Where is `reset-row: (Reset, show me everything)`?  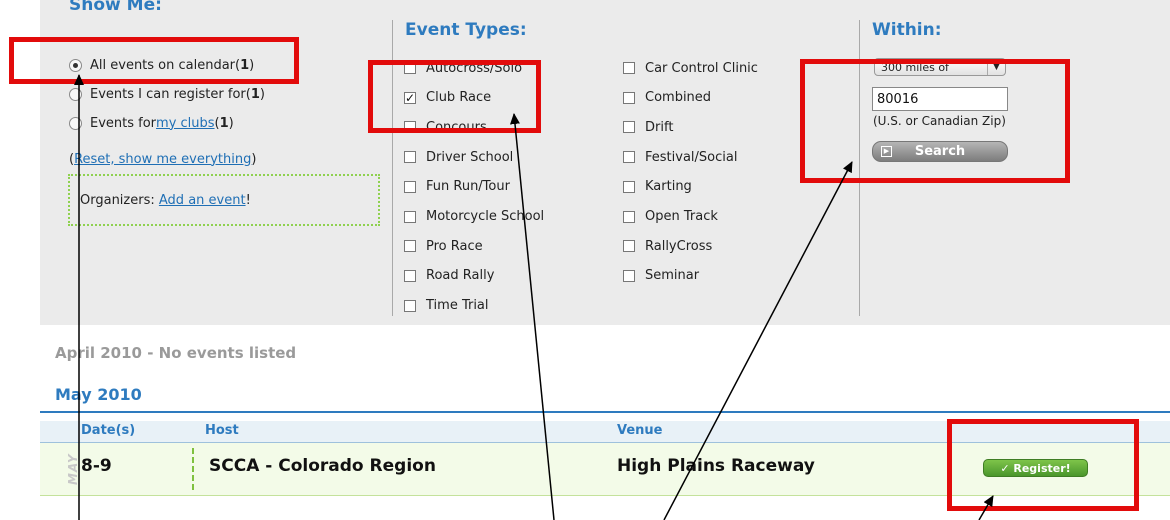 reset-row: (Reset, show me everything) is located at coordinates (162, 159).